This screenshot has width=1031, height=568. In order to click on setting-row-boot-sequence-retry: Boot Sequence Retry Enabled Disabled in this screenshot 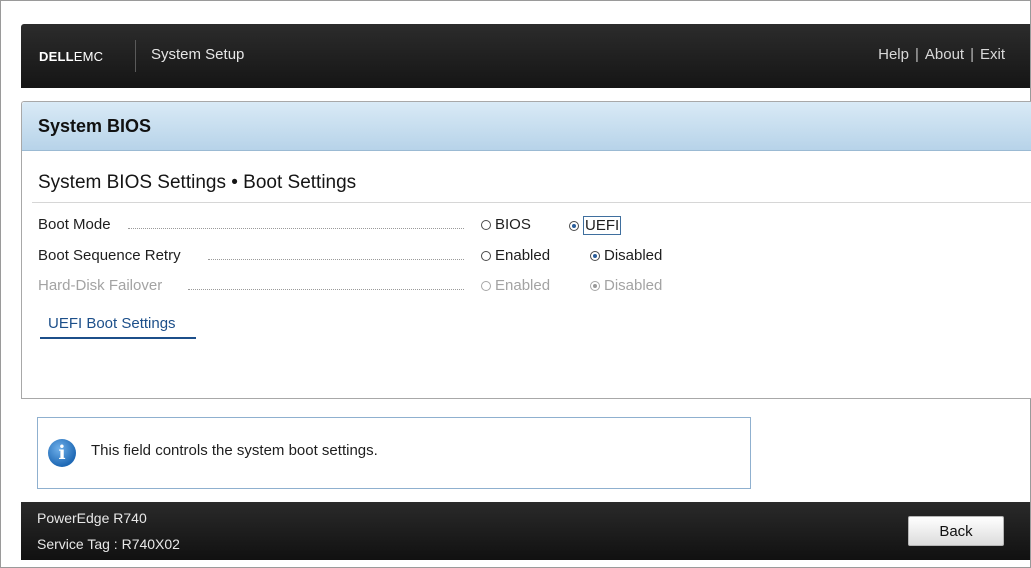, I will do `click(528, 257)`.